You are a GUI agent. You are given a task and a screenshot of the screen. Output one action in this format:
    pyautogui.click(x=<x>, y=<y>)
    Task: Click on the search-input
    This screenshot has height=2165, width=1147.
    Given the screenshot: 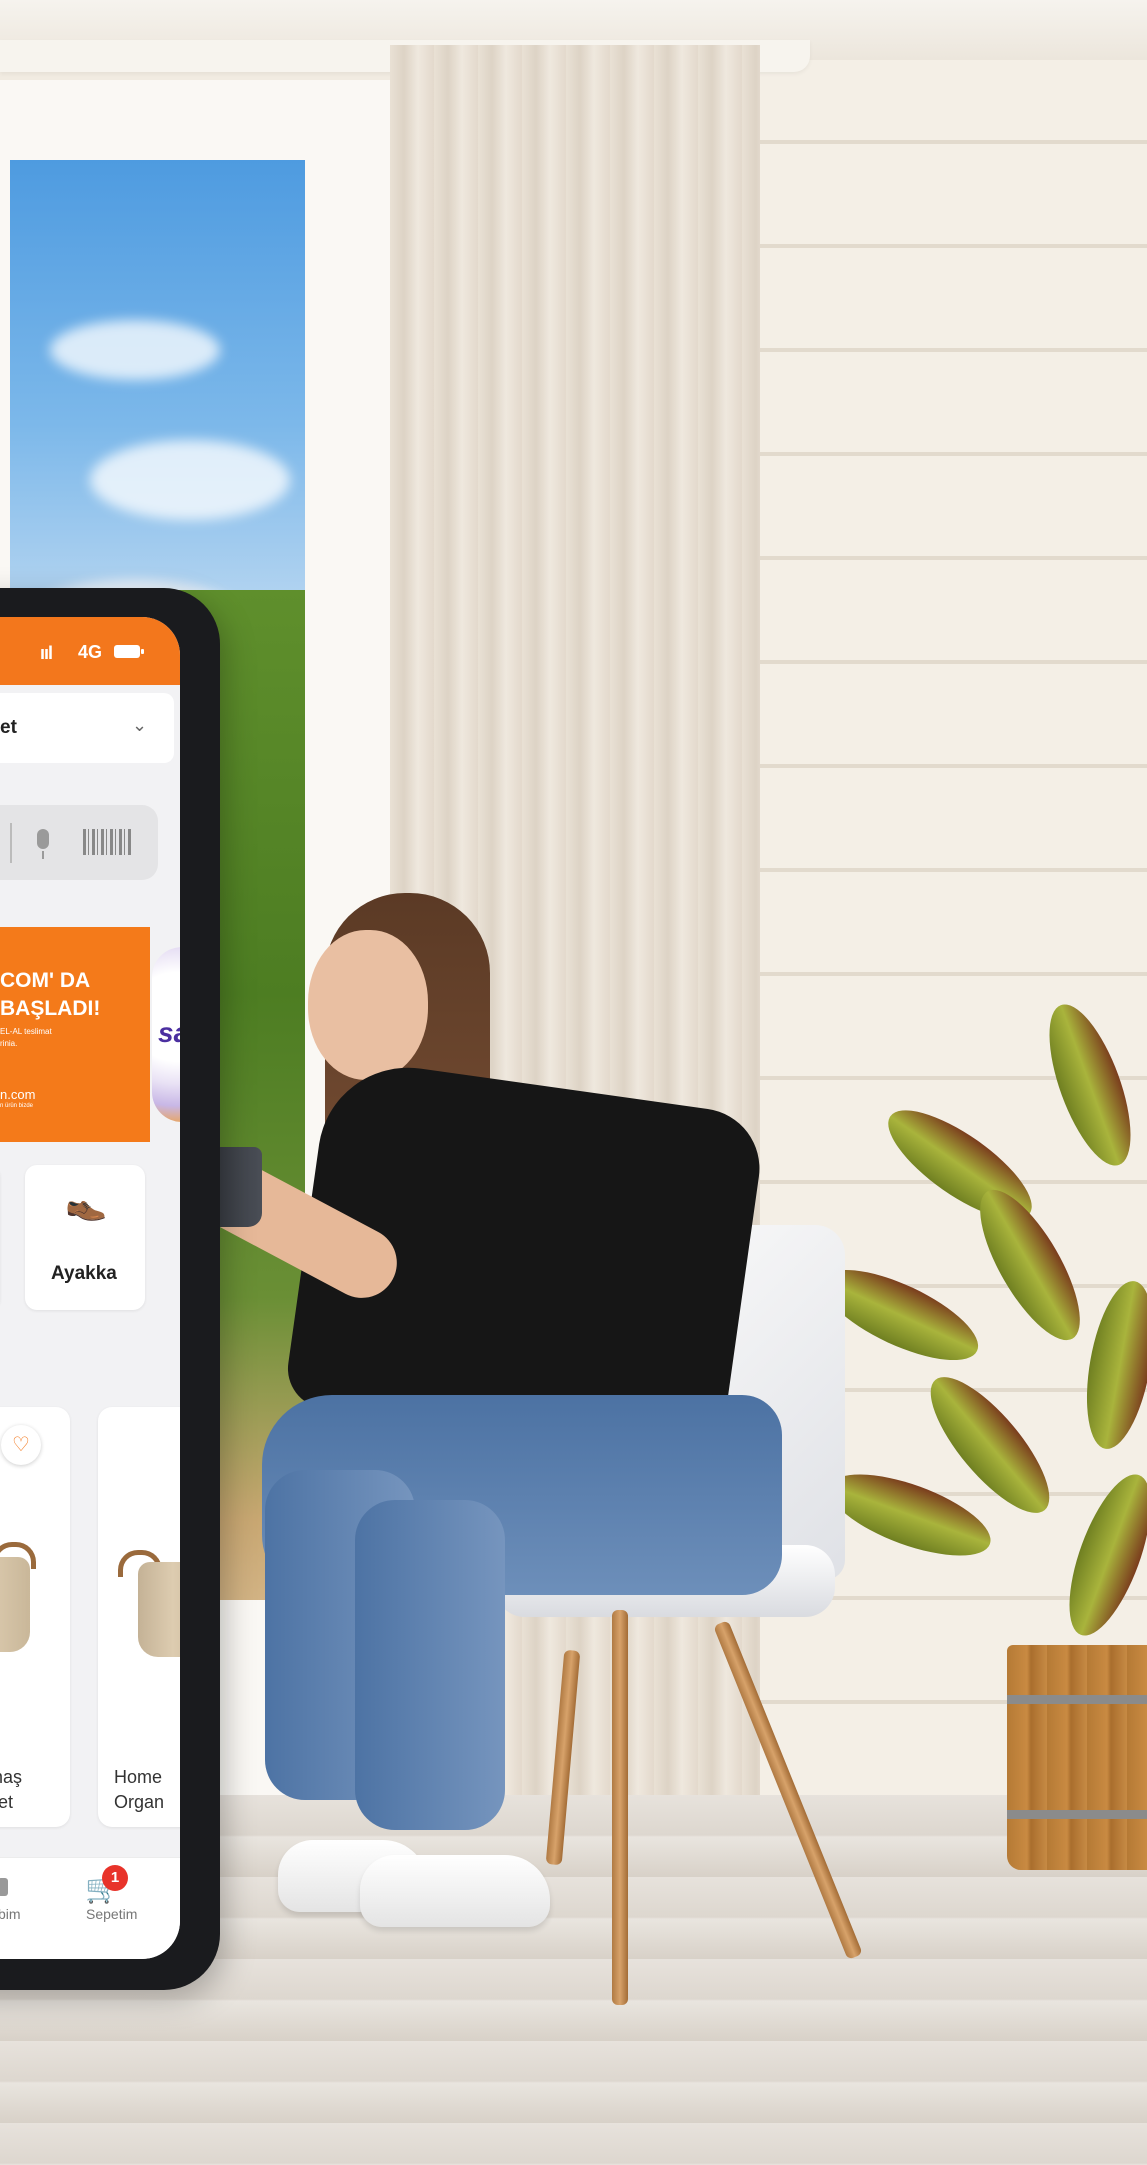 What is the action you would take?
    pyautogui.click(x=79, y=842)
    